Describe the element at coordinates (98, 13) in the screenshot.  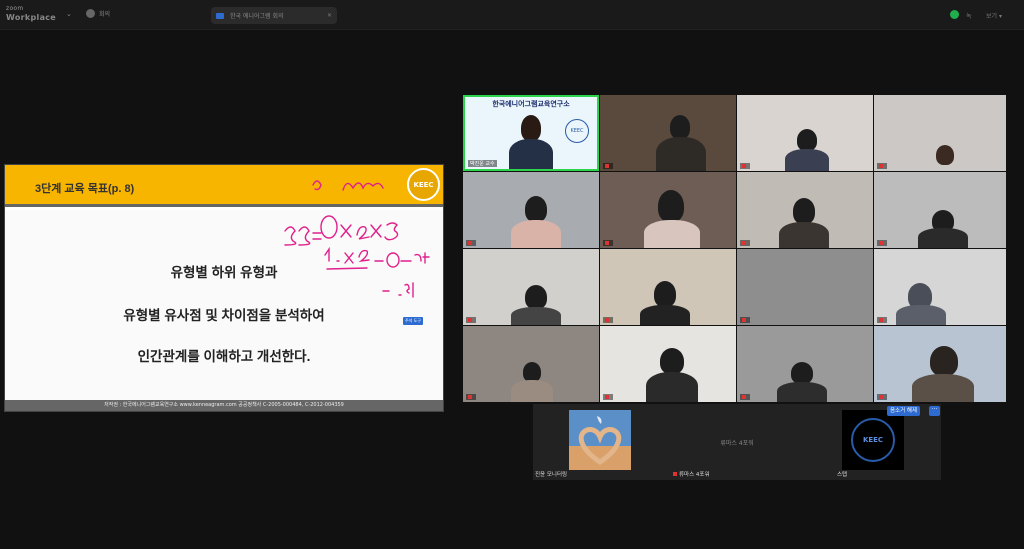
I see `host-button: 회의` at that location.